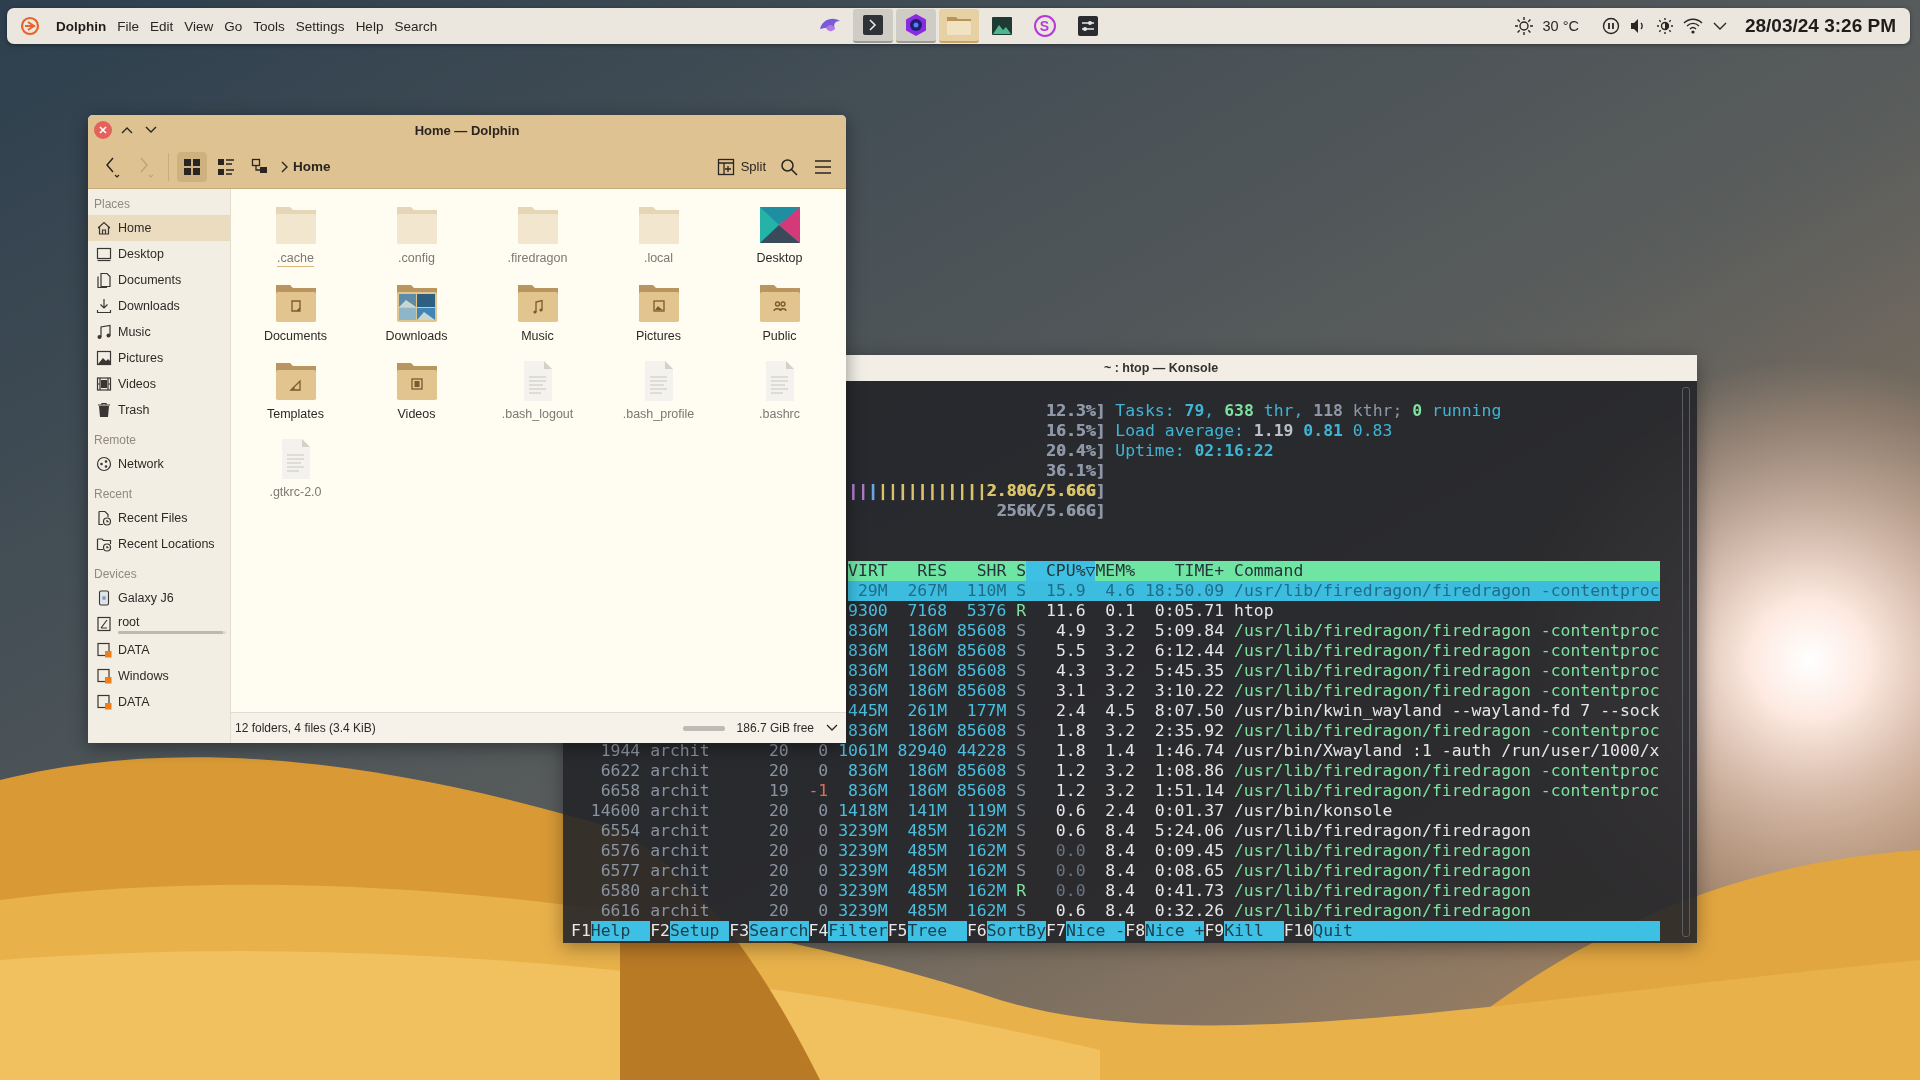 Image resolution: width=1920 pixels, height=1080 pixels. Describe the element at coordinates (1120, 790) in the screenshot. I see `mem-cell: 3.2` at that location.